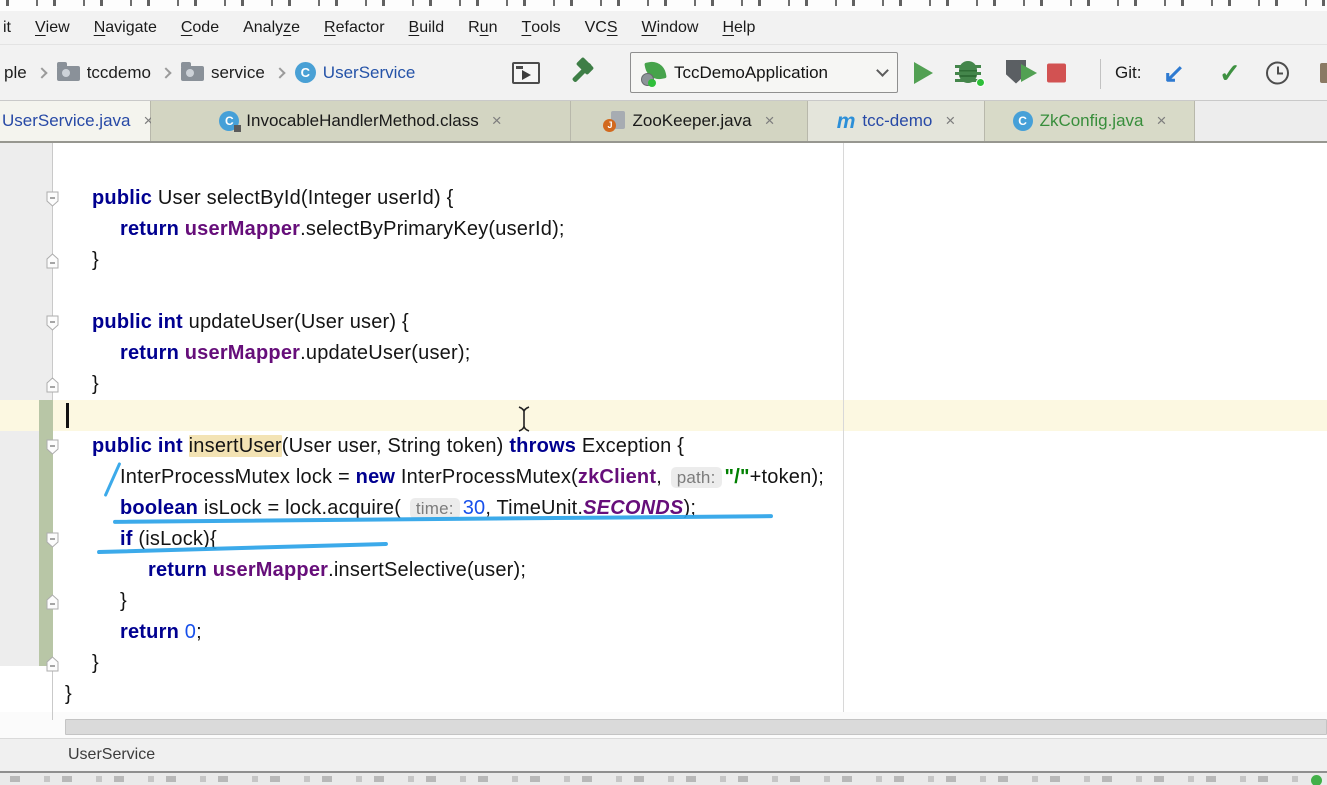 This screenshot has height=785, width=1327. What do you see at coordinates (482, 27) in the screenshot?
I see `menu-run: Run` at bounding box center [482, 27].